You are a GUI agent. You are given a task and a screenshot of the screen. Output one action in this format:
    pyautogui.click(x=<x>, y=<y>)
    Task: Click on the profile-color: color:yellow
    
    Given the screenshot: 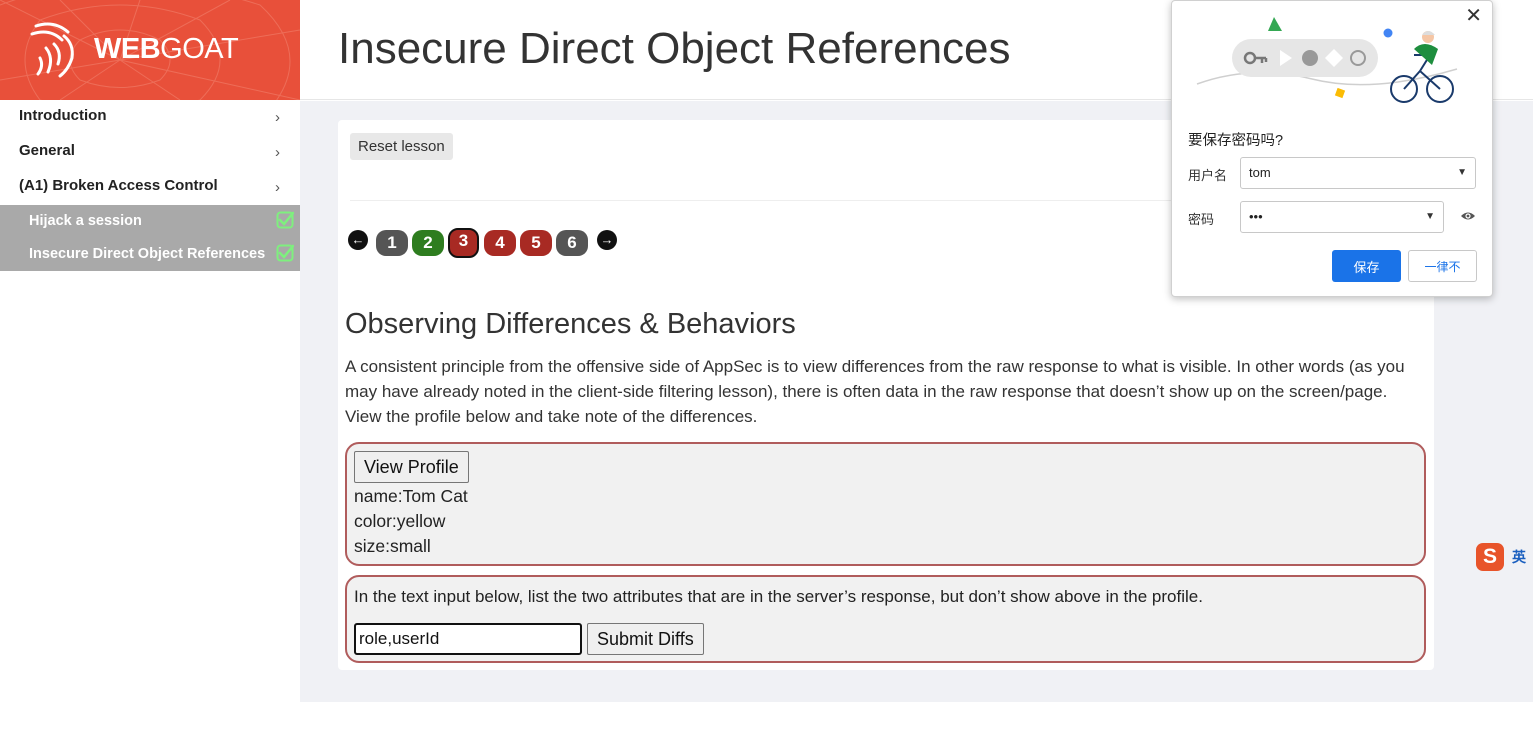 What is the action you would take?
    pyautogui.click(x=400, y=521)
    